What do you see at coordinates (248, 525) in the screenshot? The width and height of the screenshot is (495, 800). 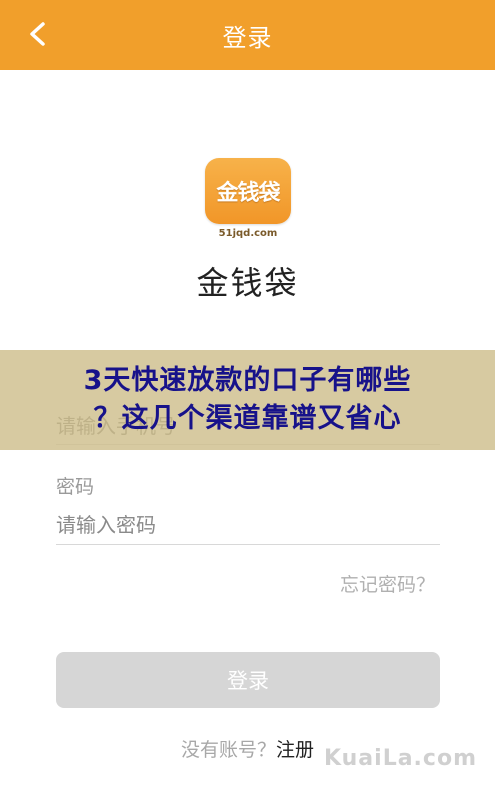 I see `password-input` at bounding box center [248, 525].